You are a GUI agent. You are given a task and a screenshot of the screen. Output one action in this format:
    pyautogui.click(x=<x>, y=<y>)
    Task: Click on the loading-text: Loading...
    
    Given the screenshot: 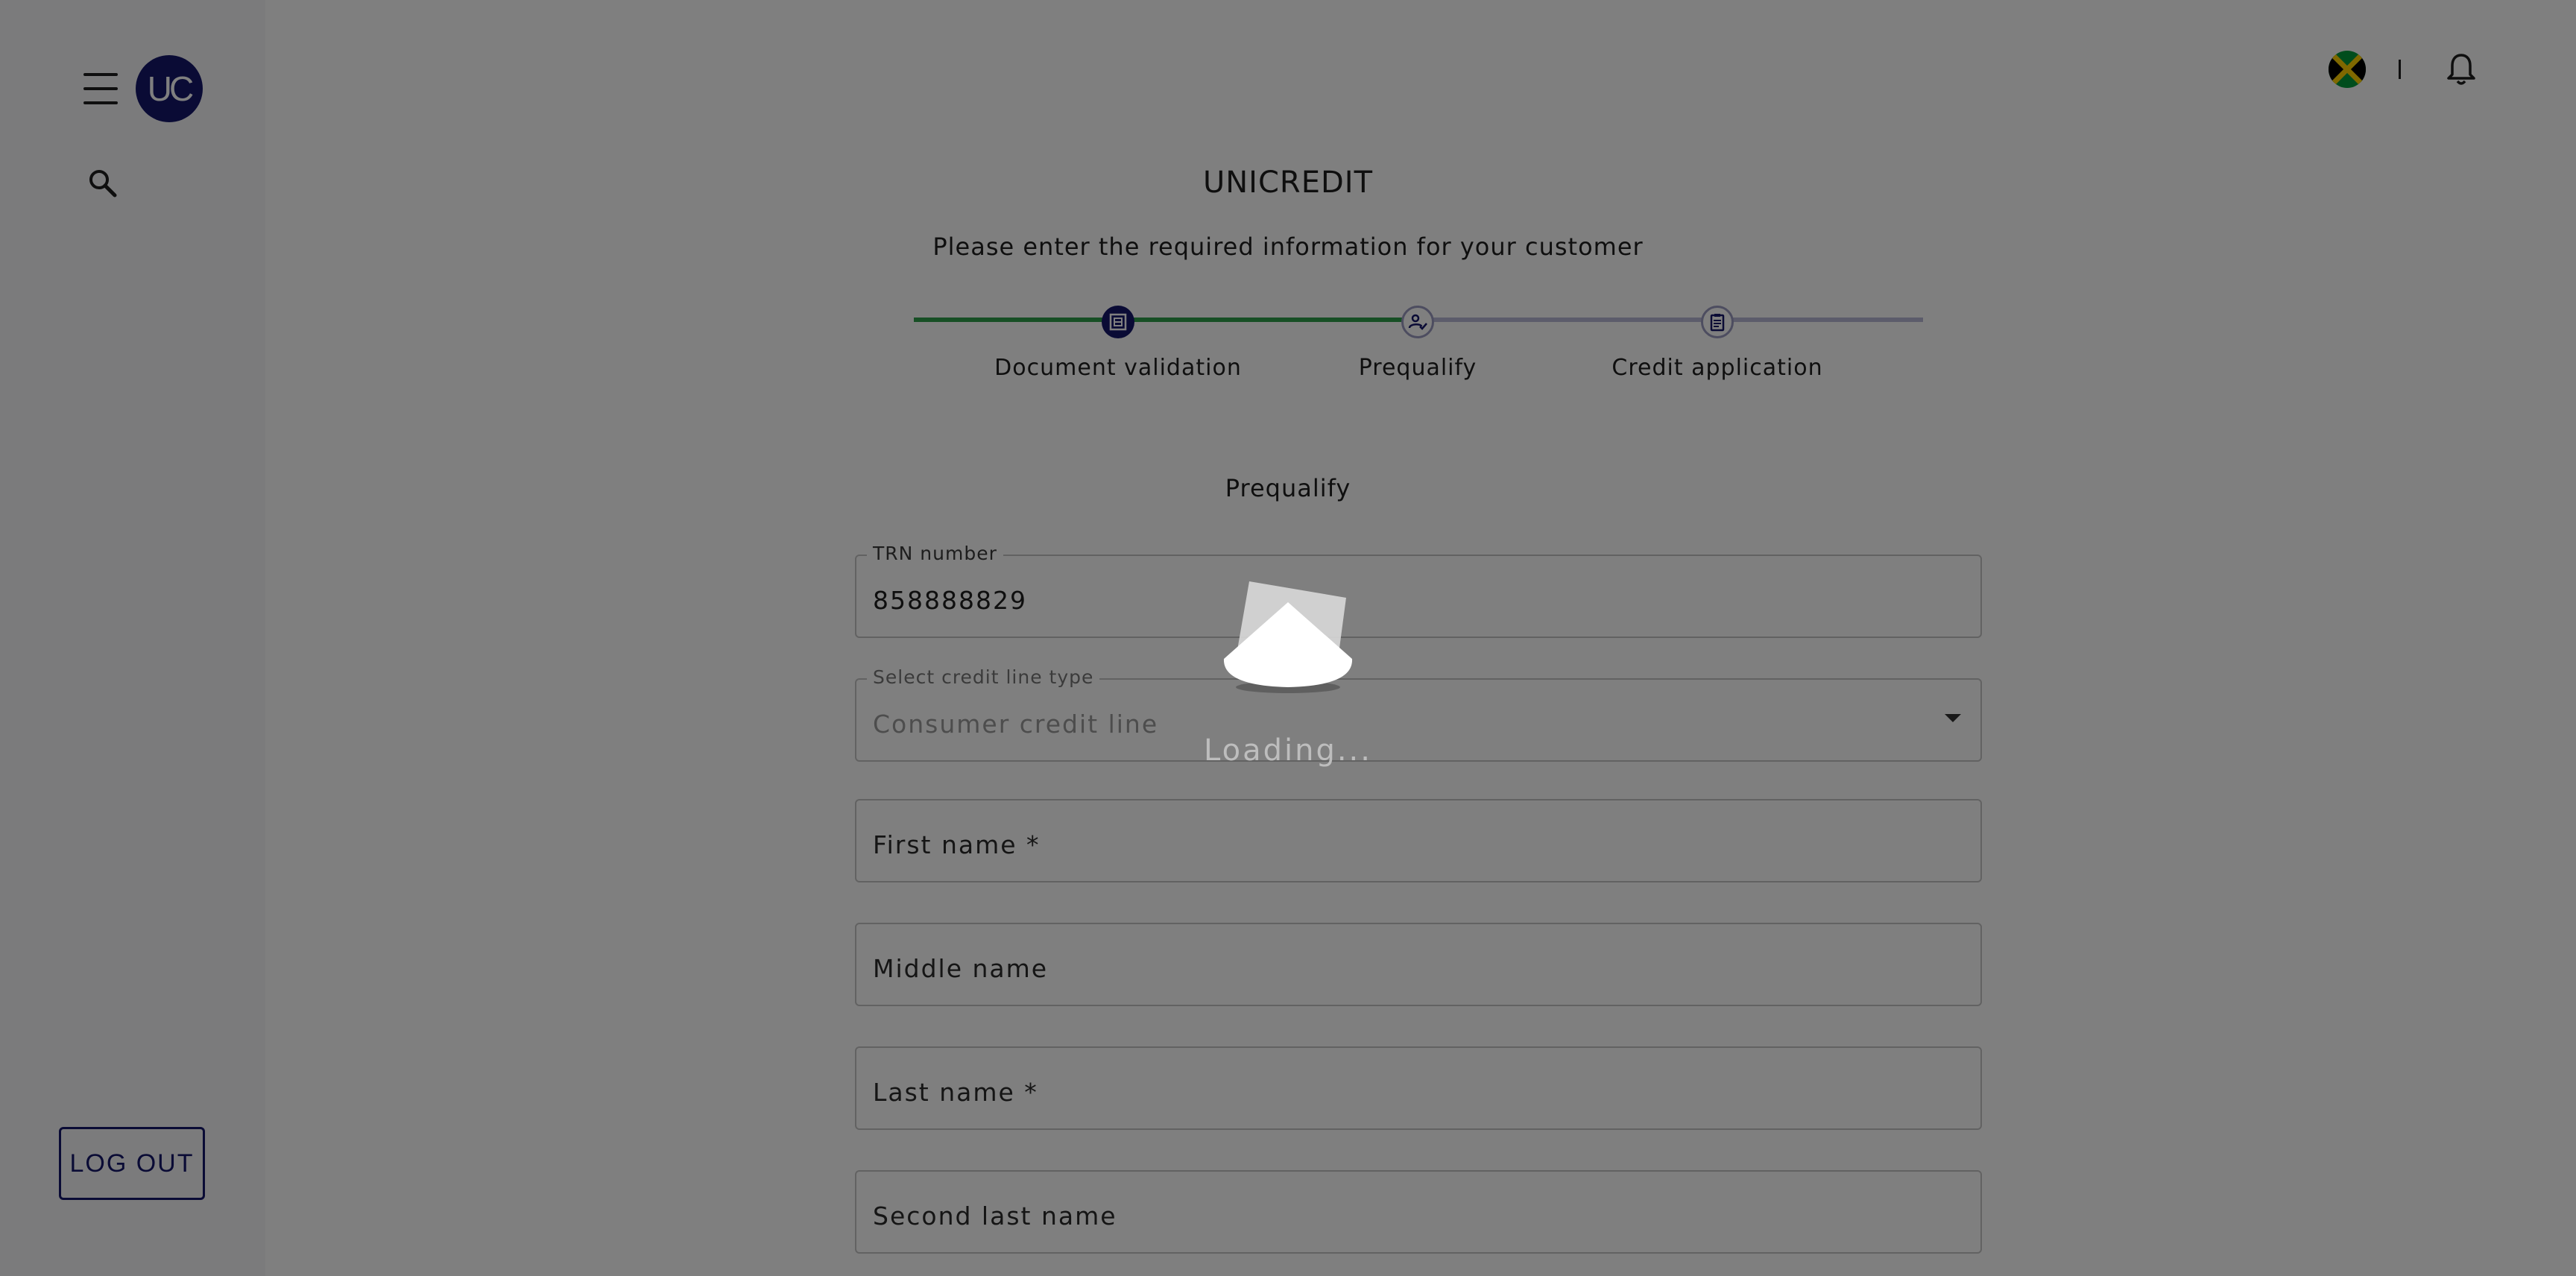 What is the action you would take?
    pyautogui.click(x=1288, y=750)
    